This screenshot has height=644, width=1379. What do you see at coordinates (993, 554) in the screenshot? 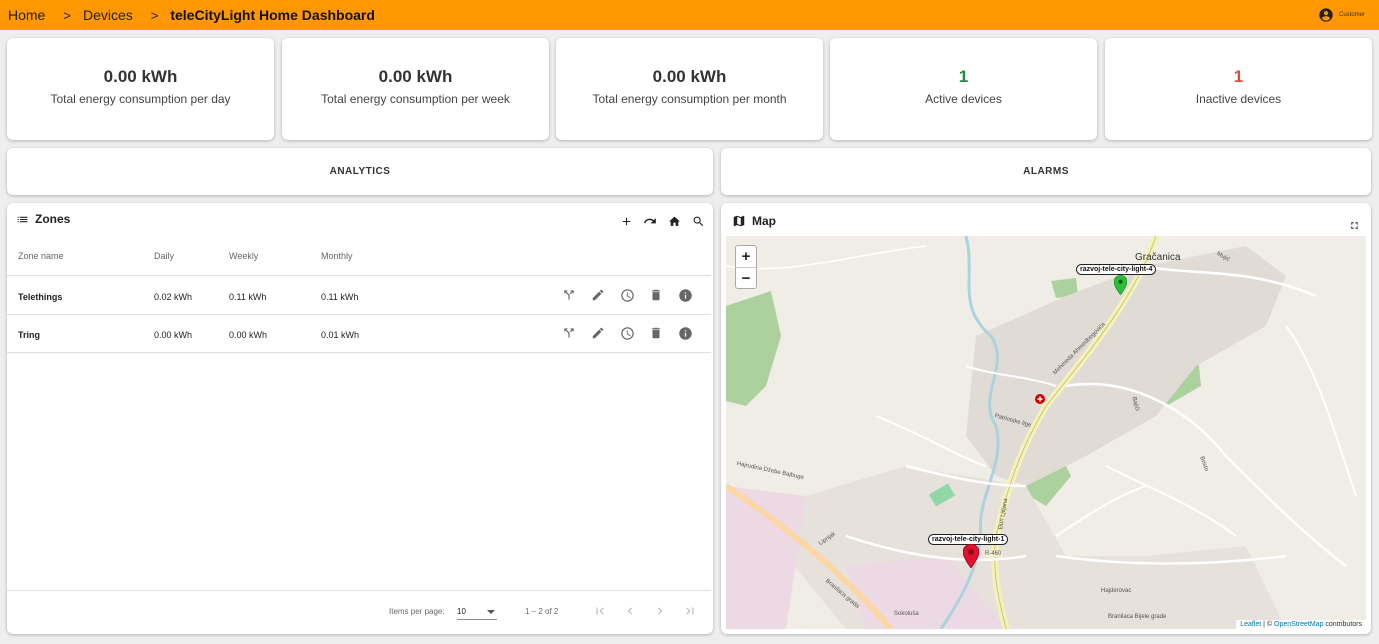
I see `map-road-label: R-460` at bounding box center [993, 554].